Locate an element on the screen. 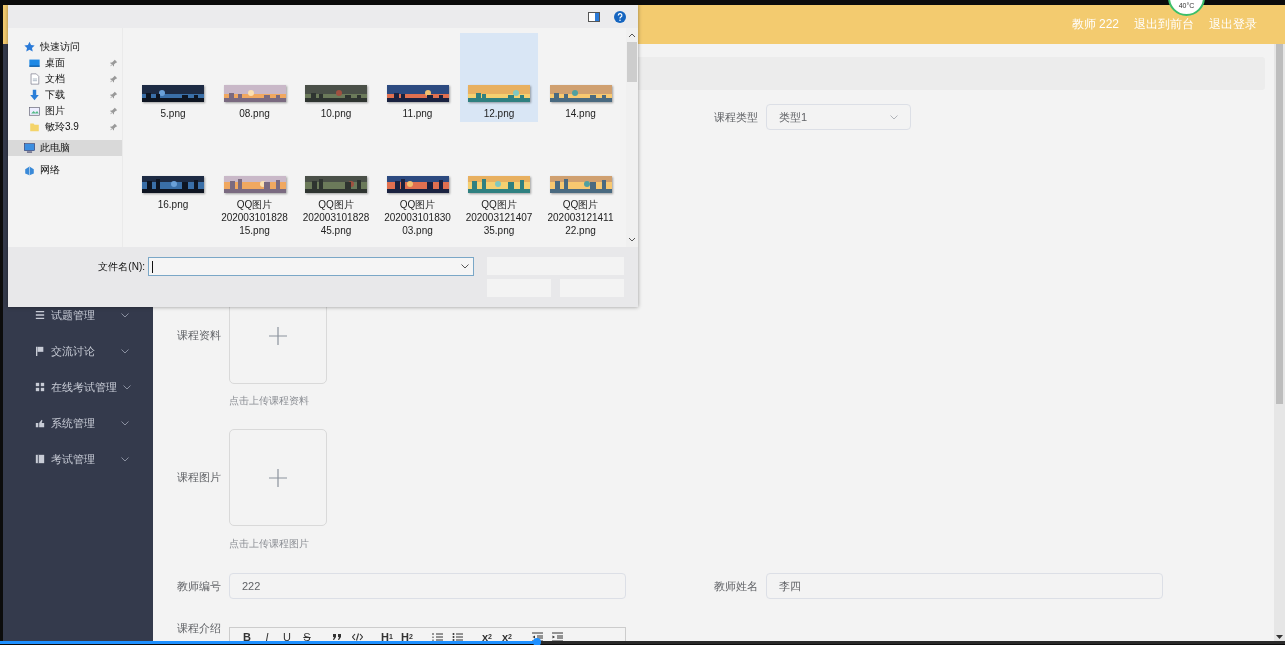 This screenshot has height=645, width=1285. download-icon is located at coordinates (34, 95).